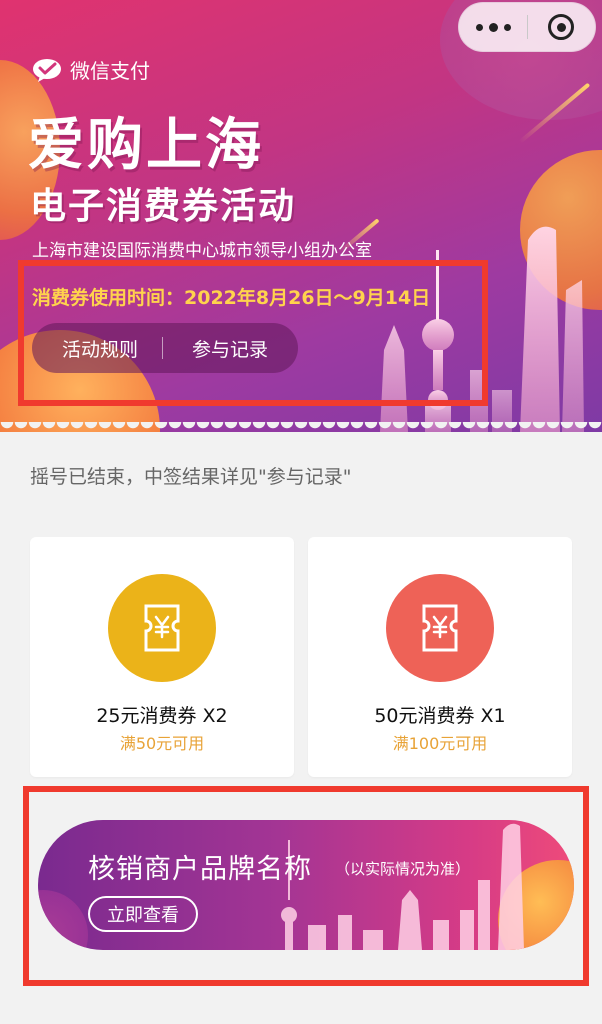 This screenshot has height=1024, width=602. What do you see at coordinates (301, 427) in the screenshot?
I see `ticket-perforation` at bounding box center [301, 427].